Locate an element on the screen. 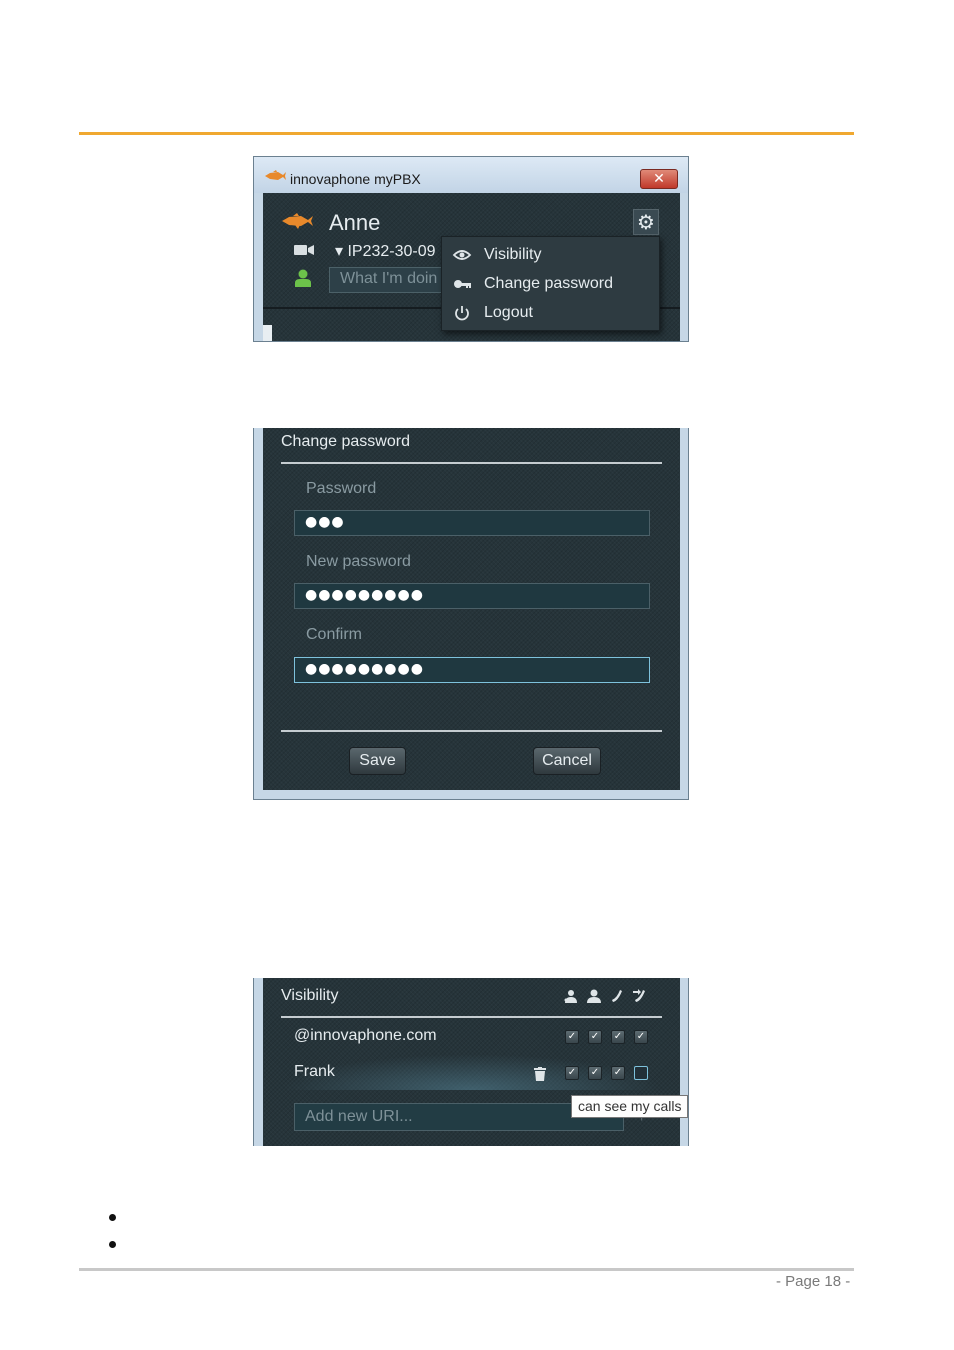 The height and width of the screenshot is (1350, 954). status-text-input: What I'm doin is located at coordinates (386, 280).